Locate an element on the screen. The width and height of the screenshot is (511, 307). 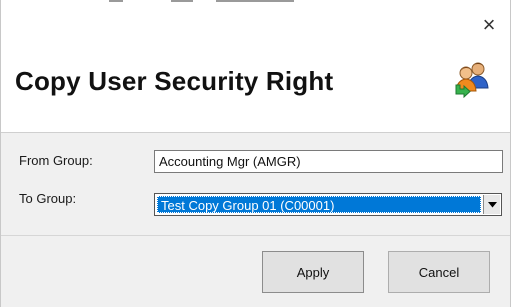
dropdown-button is located at coordinates (491, 204).